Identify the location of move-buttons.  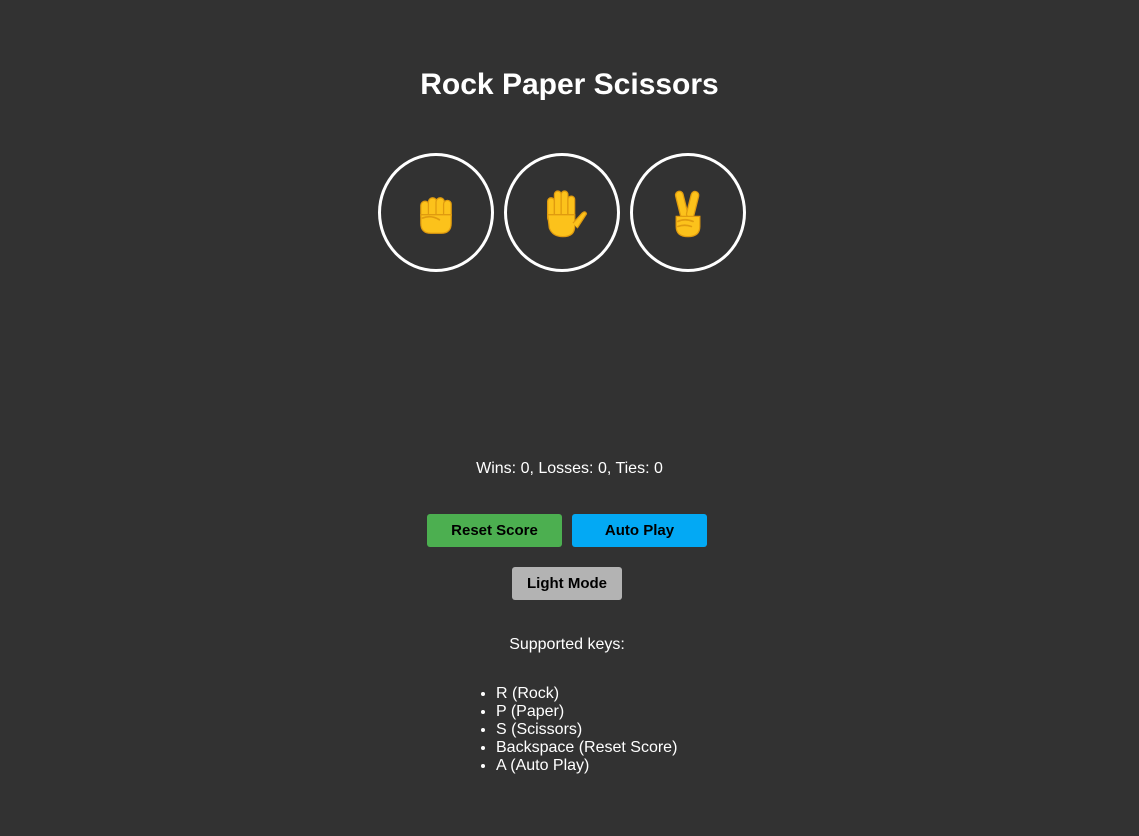
(562, 212).